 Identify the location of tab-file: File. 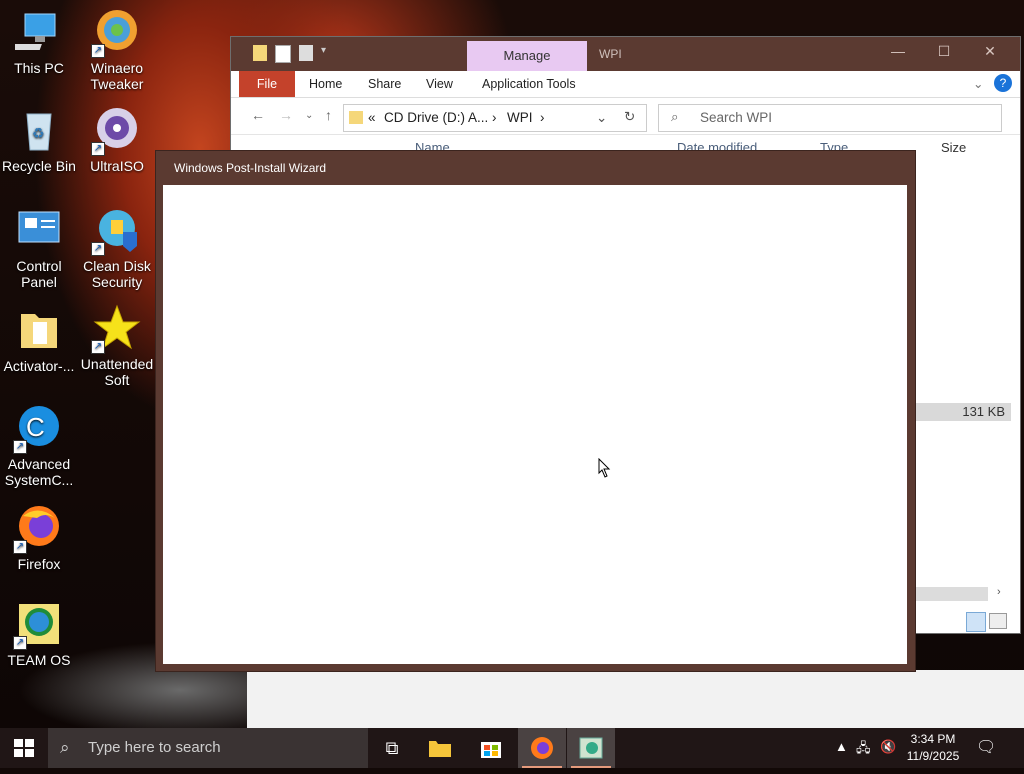
(267, 84).